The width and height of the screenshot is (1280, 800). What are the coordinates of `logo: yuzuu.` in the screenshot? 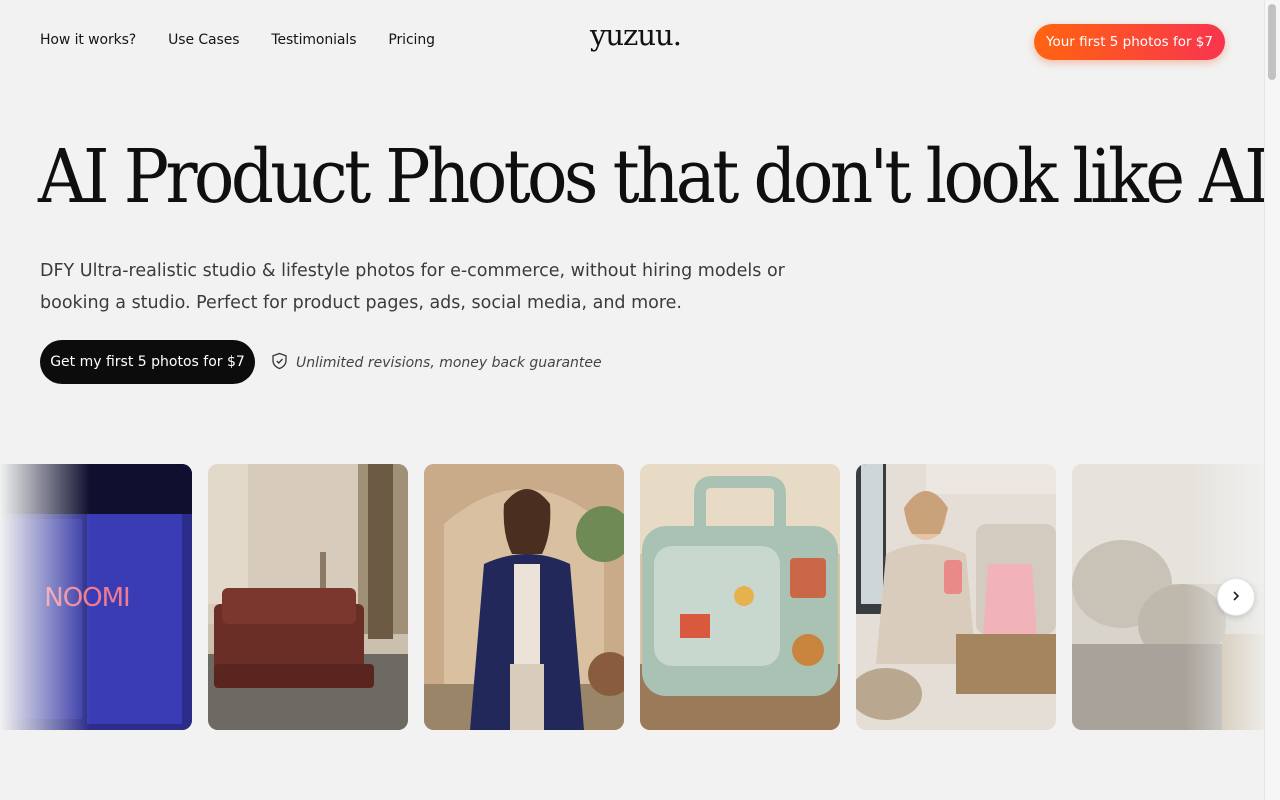 It's located at (636, 35).